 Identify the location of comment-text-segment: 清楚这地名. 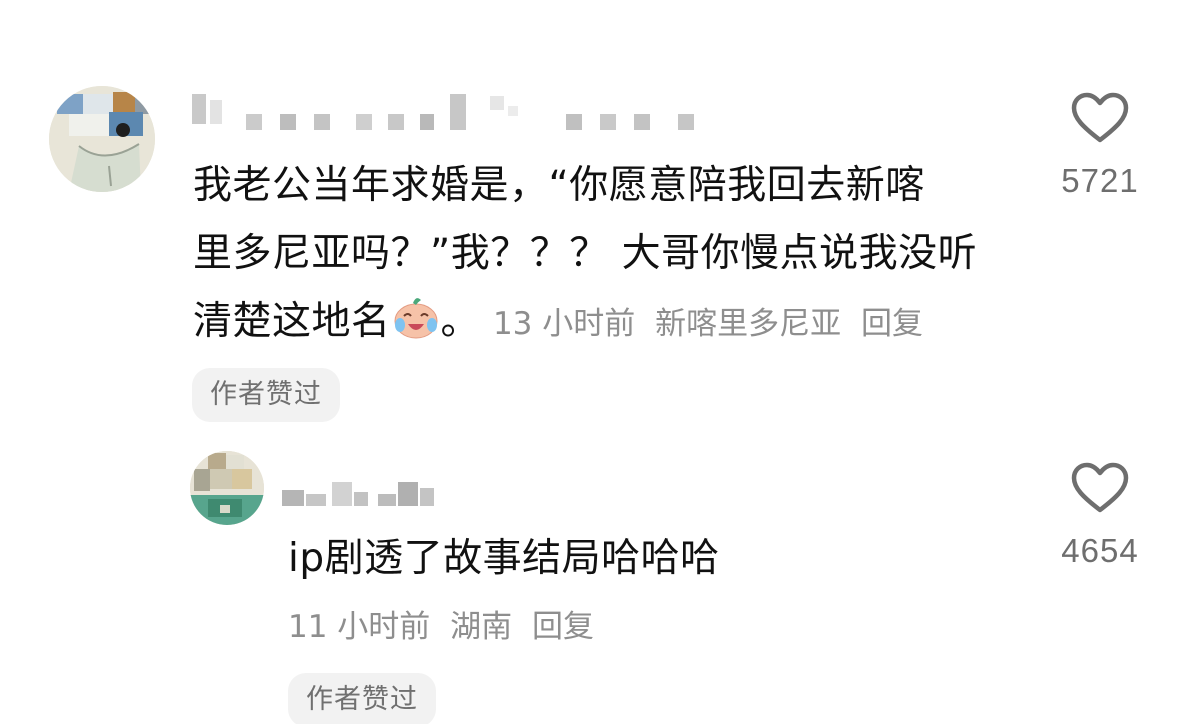
(292, 321).